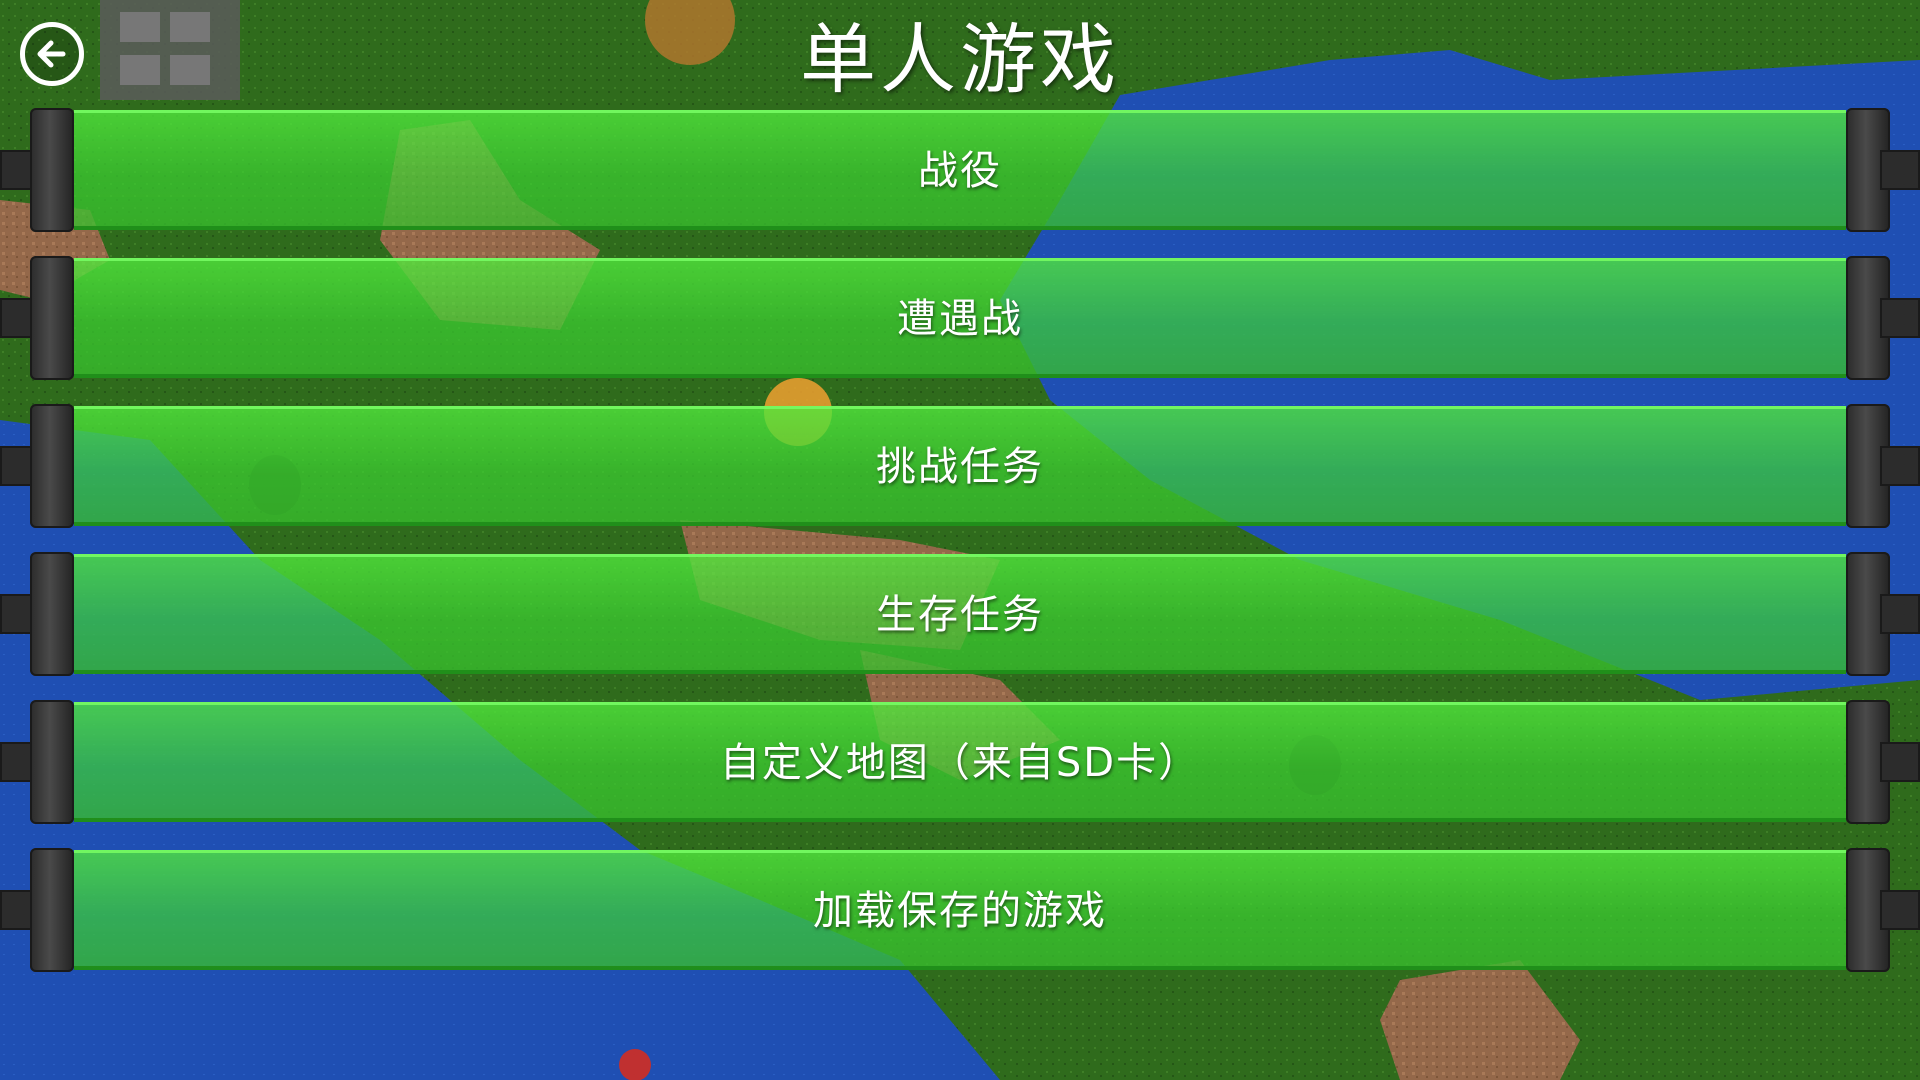  I want to click on load-saved-game-button: 加载保存的游戏, so click(960, 910).